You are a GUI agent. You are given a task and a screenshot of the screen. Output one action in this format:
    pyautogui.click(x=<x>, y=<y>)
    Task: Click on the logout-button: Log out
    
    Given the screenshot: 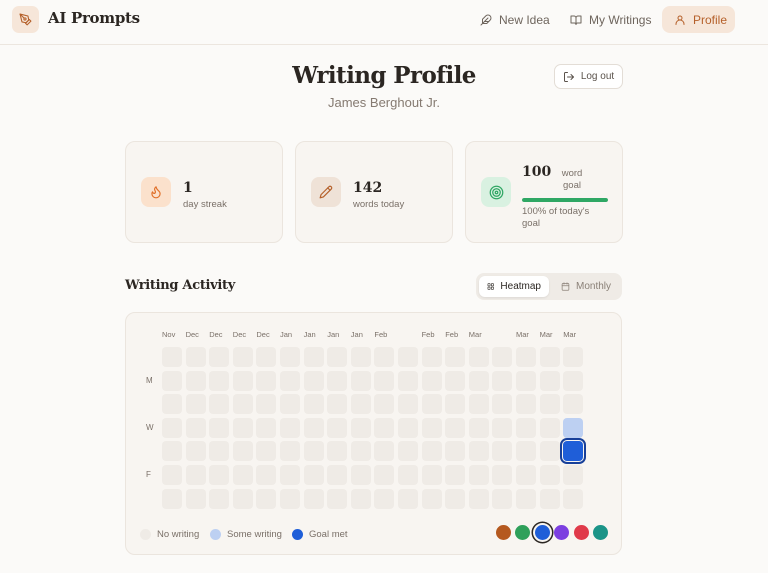 What is the action you would take?
    pyautogui.click(x=588, y=76)
    